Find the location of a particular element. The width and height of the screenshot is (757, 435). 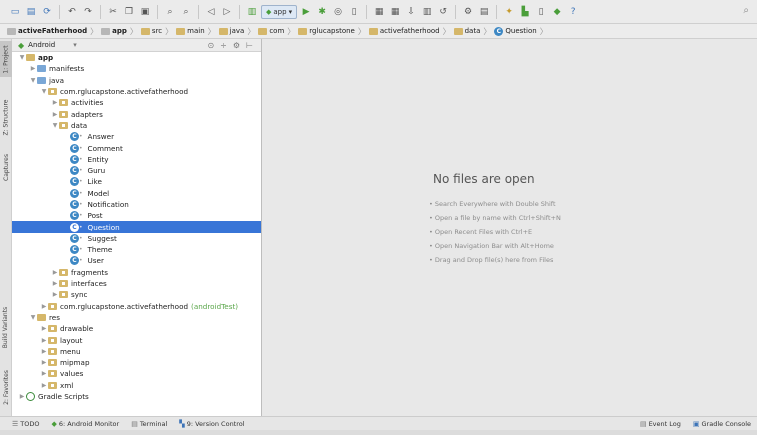

forward-icon: ▷ is located at coordinates (227, 12).